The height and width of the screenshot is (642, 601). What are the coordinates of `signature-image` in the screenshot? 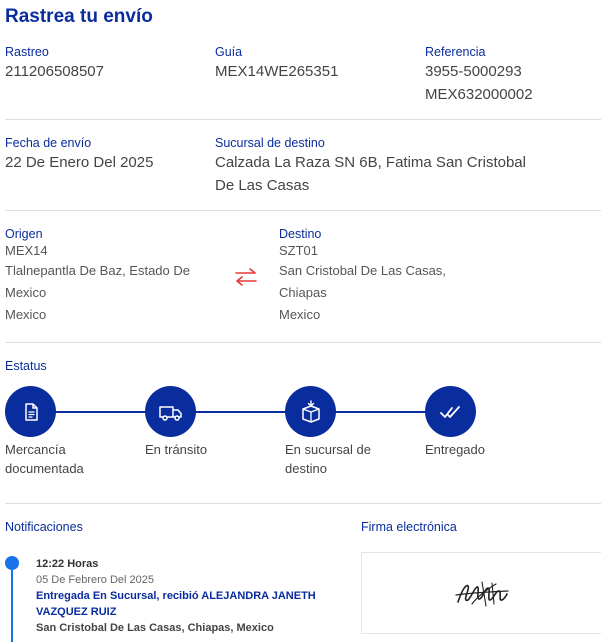 It's located at (481, 594).